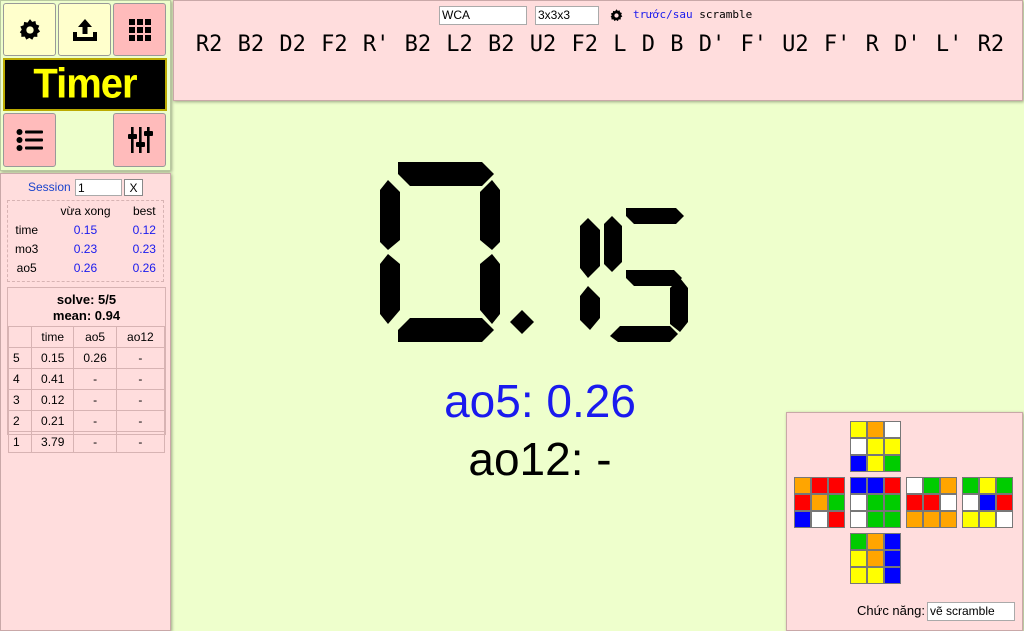 Image resolution: width=1024 pixels, height=631 pixels. I want to click on stats-header-blank, so click(26, 210).